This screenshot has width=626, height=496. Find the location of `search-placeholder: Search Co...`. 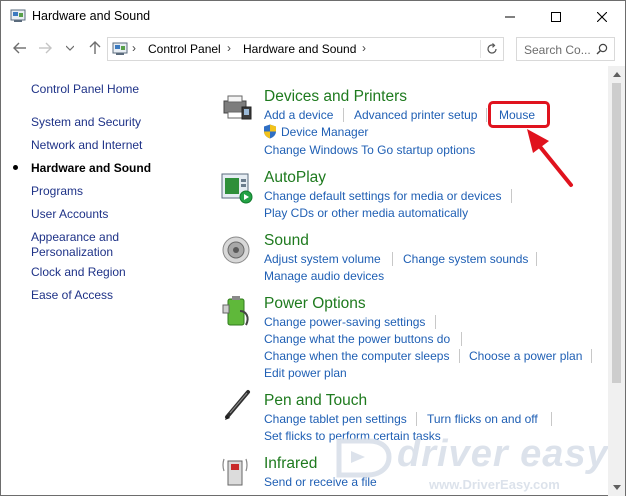

search-placeholder: Search Co... is located at coordinates (557, 50).